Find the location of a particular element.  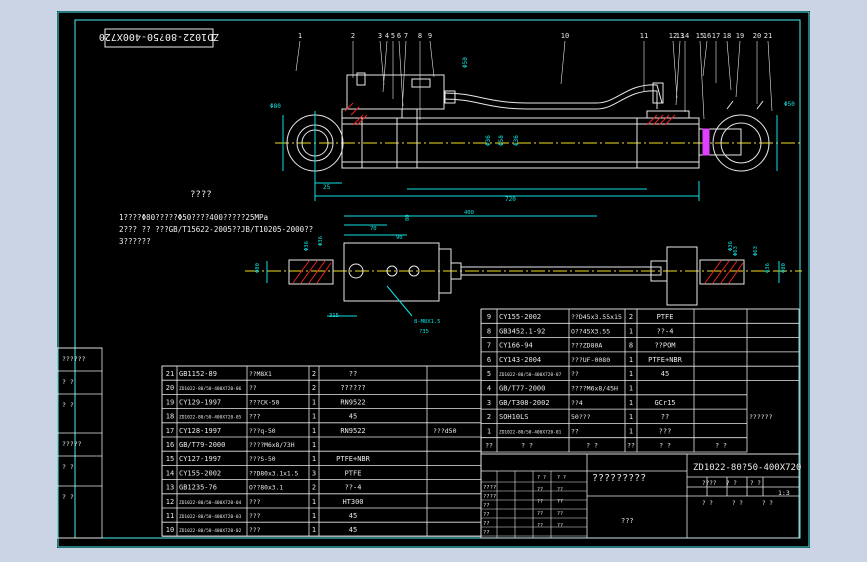

small-label: ? ? is located at coordinates (541, 478).